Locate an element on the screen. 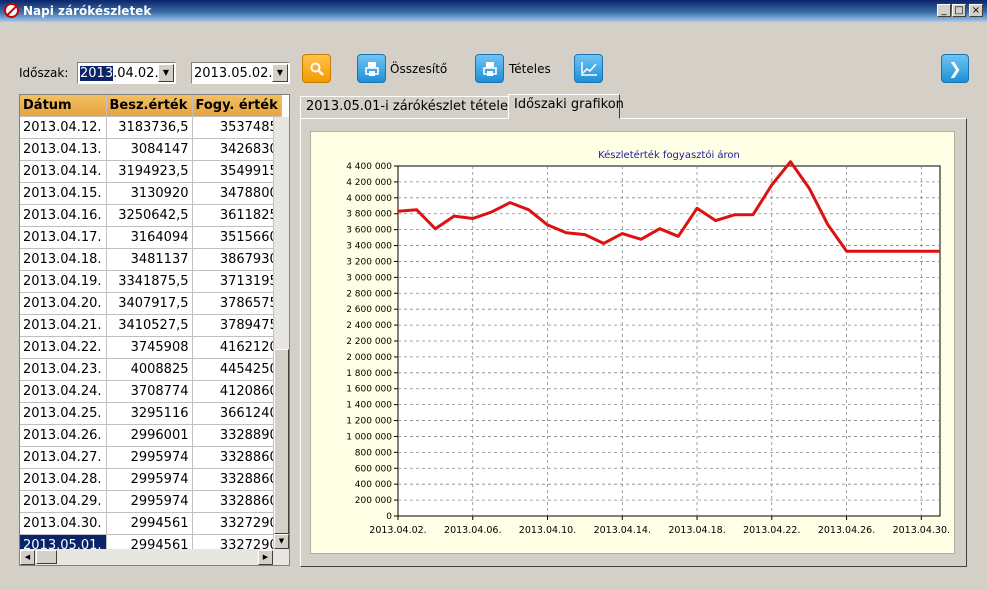  table-cell: 4162120 is located at coordinates (237, 347).